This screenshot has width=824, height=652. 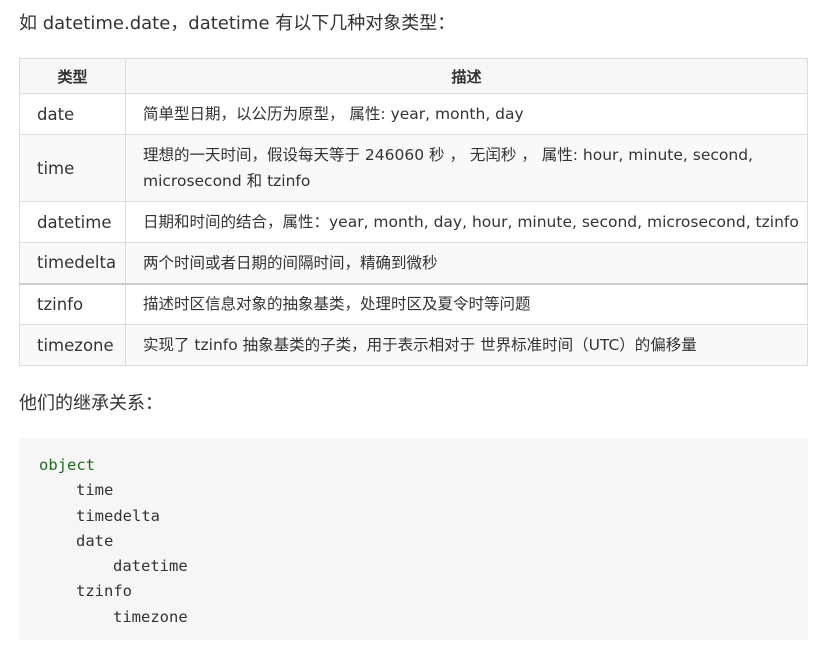 I want to click on header-description: 描述, so click(x=466, y=76).